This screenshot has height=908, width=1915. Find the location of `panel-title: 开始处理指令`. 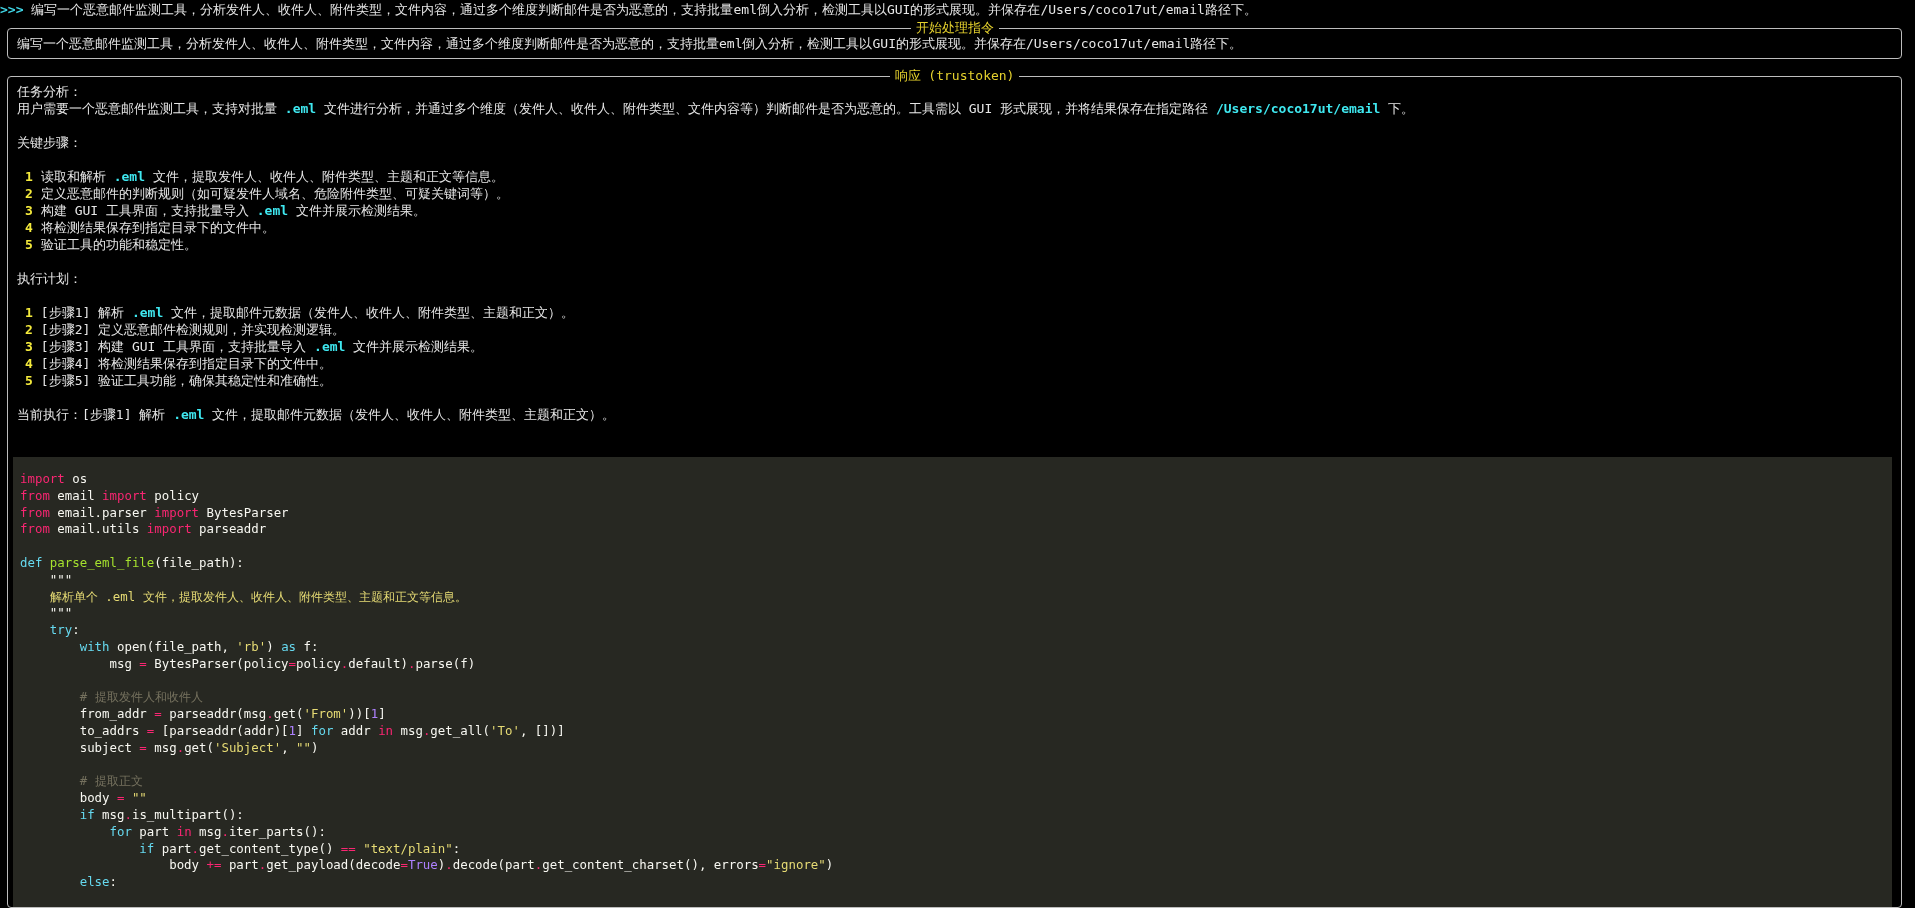

panel-title: 开始处理指令 is located at coordinates (954, 28).